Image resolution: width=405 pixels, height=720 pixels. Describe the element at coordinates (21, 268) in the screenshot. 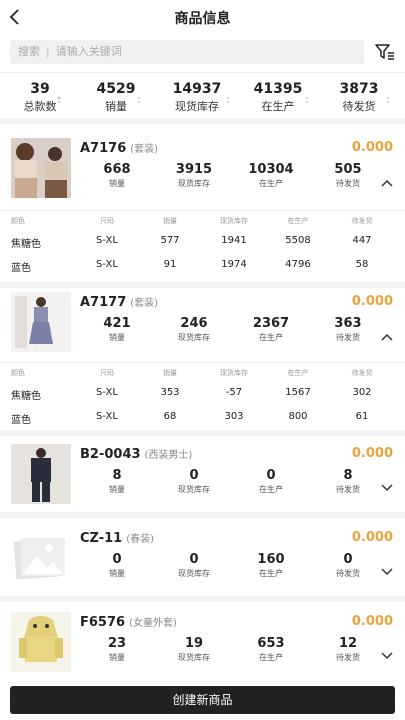

I see `variant-color: 蓝色` at that location.